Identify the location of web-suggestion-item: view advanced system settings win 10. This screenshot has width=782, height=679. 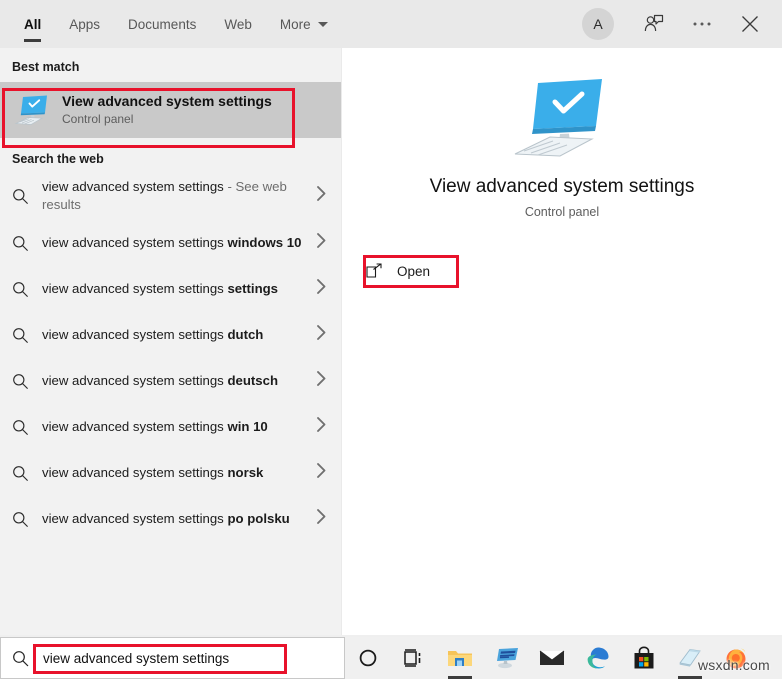
(170, 427).